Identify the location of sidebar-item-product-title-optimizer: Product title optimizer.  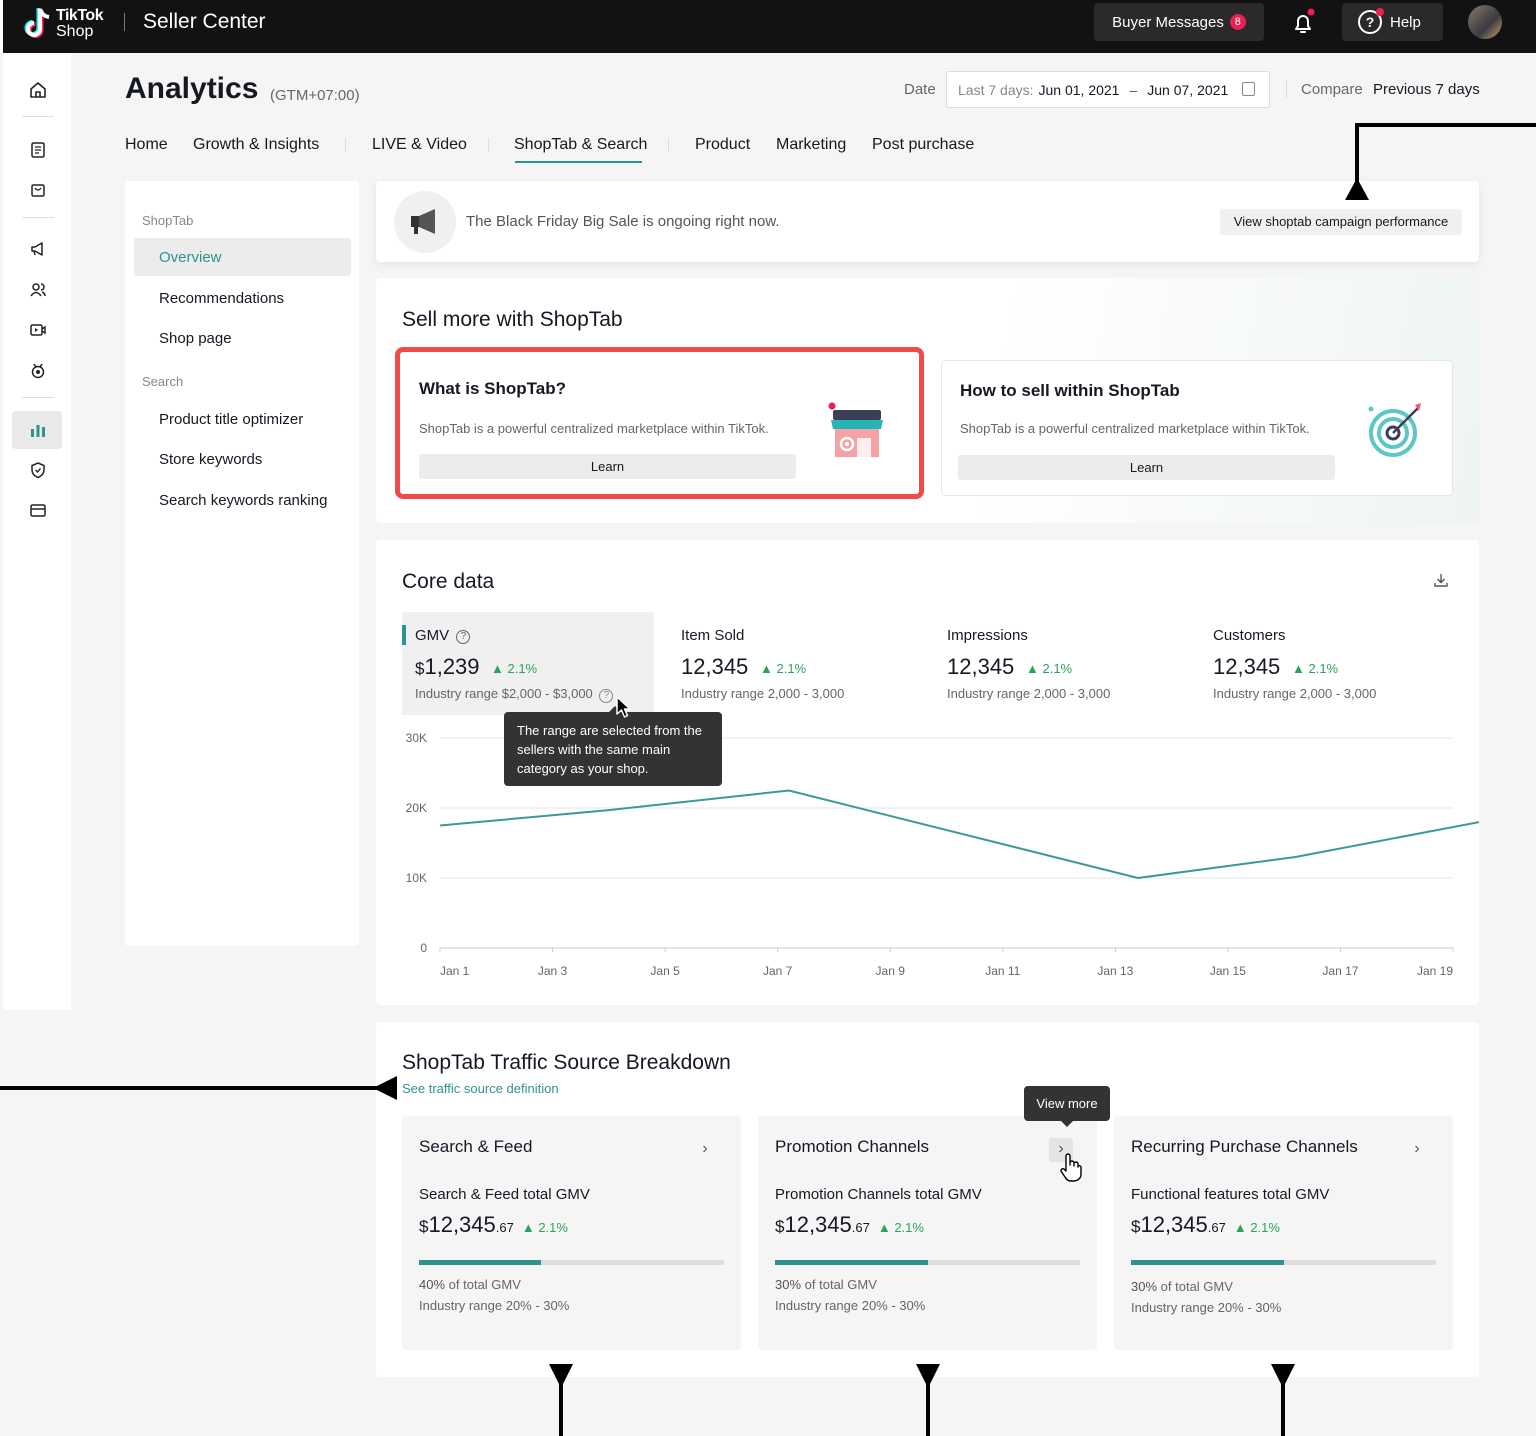
(231, 419).